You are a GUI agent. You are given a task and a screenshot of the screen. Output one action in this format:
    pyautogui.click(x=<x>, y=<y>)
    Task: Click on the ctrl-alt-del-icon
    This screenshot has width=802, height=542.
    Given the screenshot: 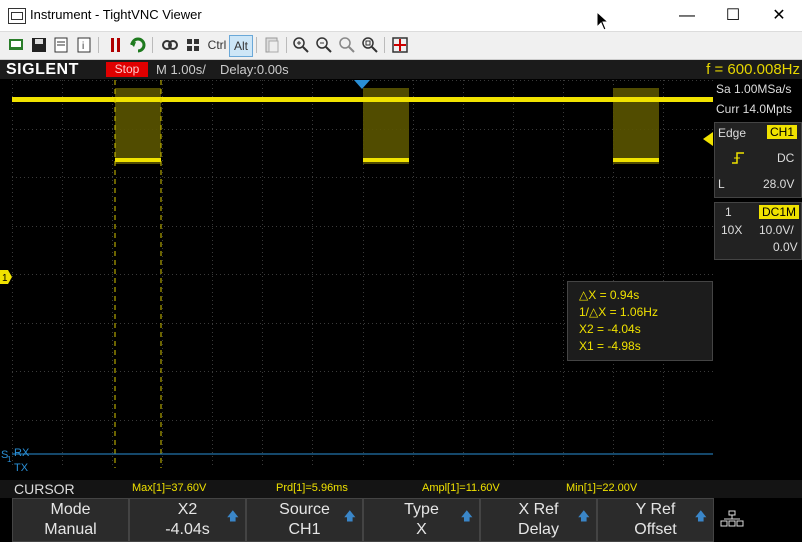 What is the action you would take?
    pyautogui.click(x=170, y=45)
    